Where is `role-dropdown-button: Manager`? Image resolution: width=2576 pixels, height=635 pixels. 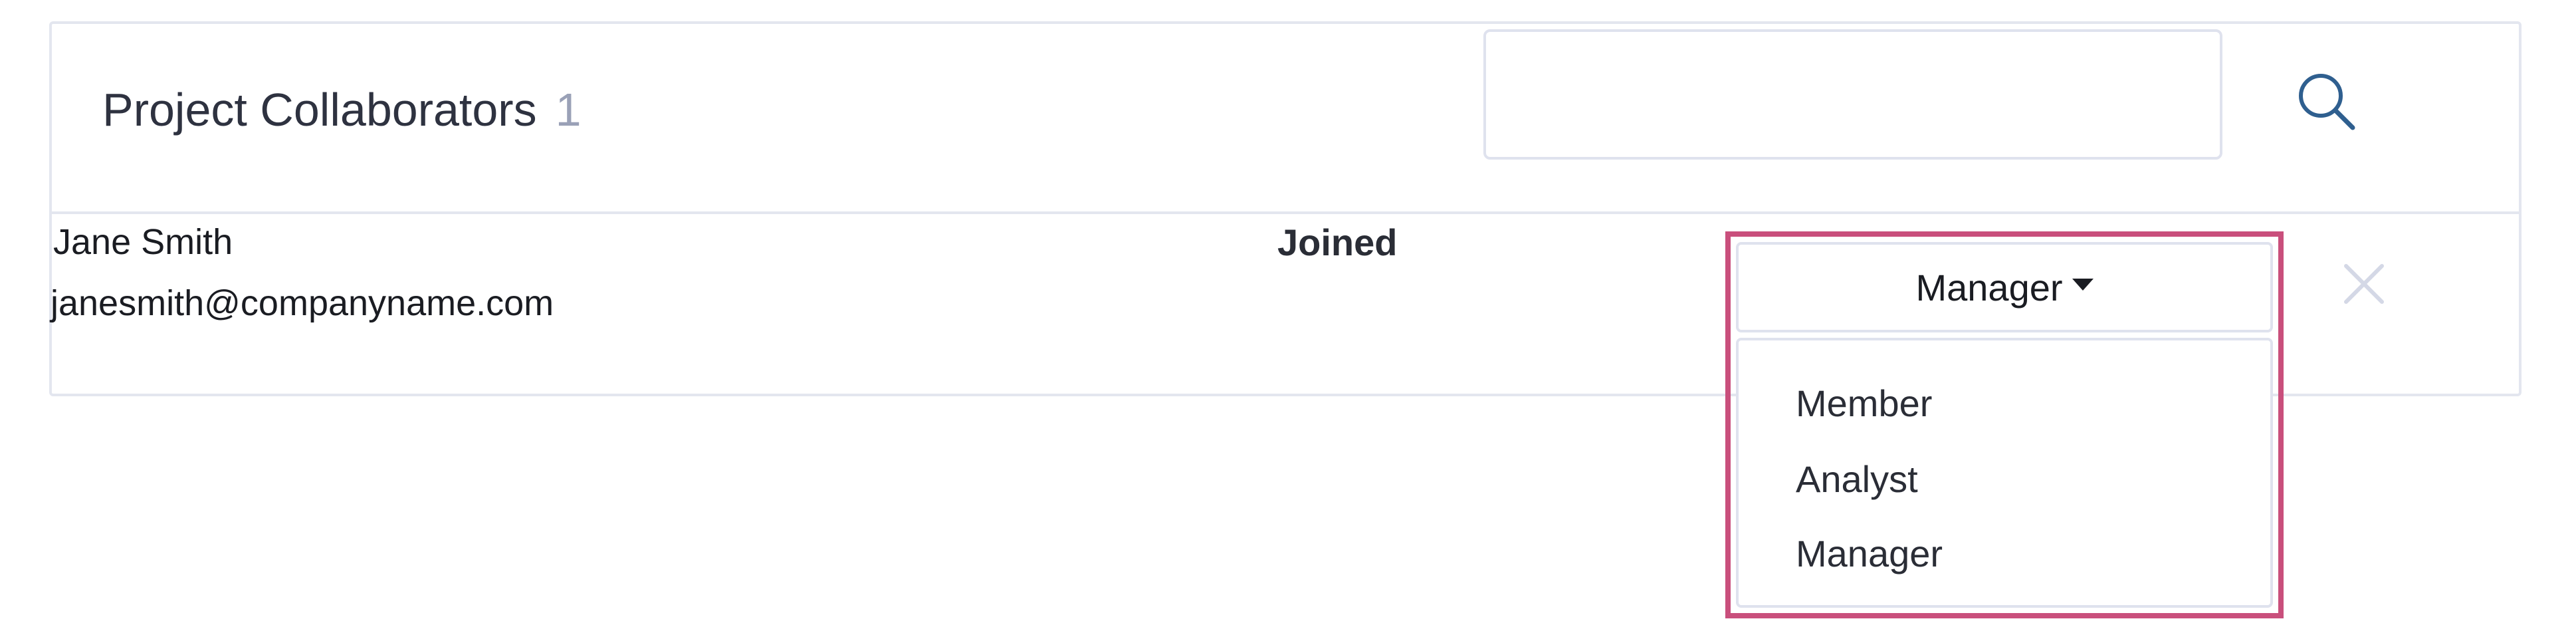
role-dropdown-button: Manager is located at coordinates (2004, 287).